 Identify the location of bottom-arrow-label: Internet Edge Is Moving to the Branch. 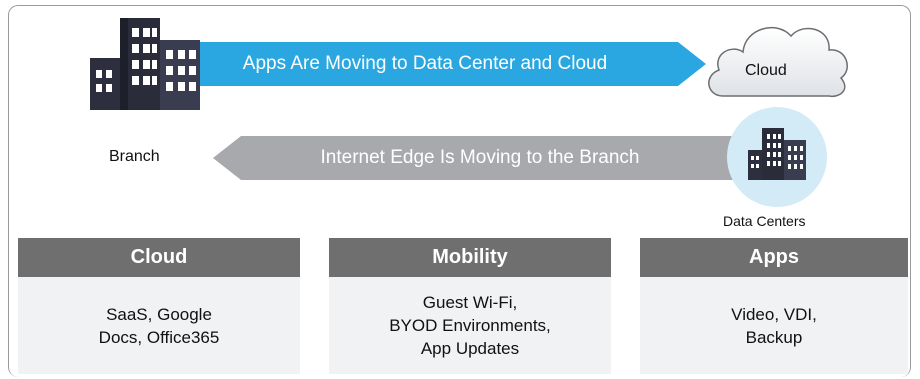
(480, 157).